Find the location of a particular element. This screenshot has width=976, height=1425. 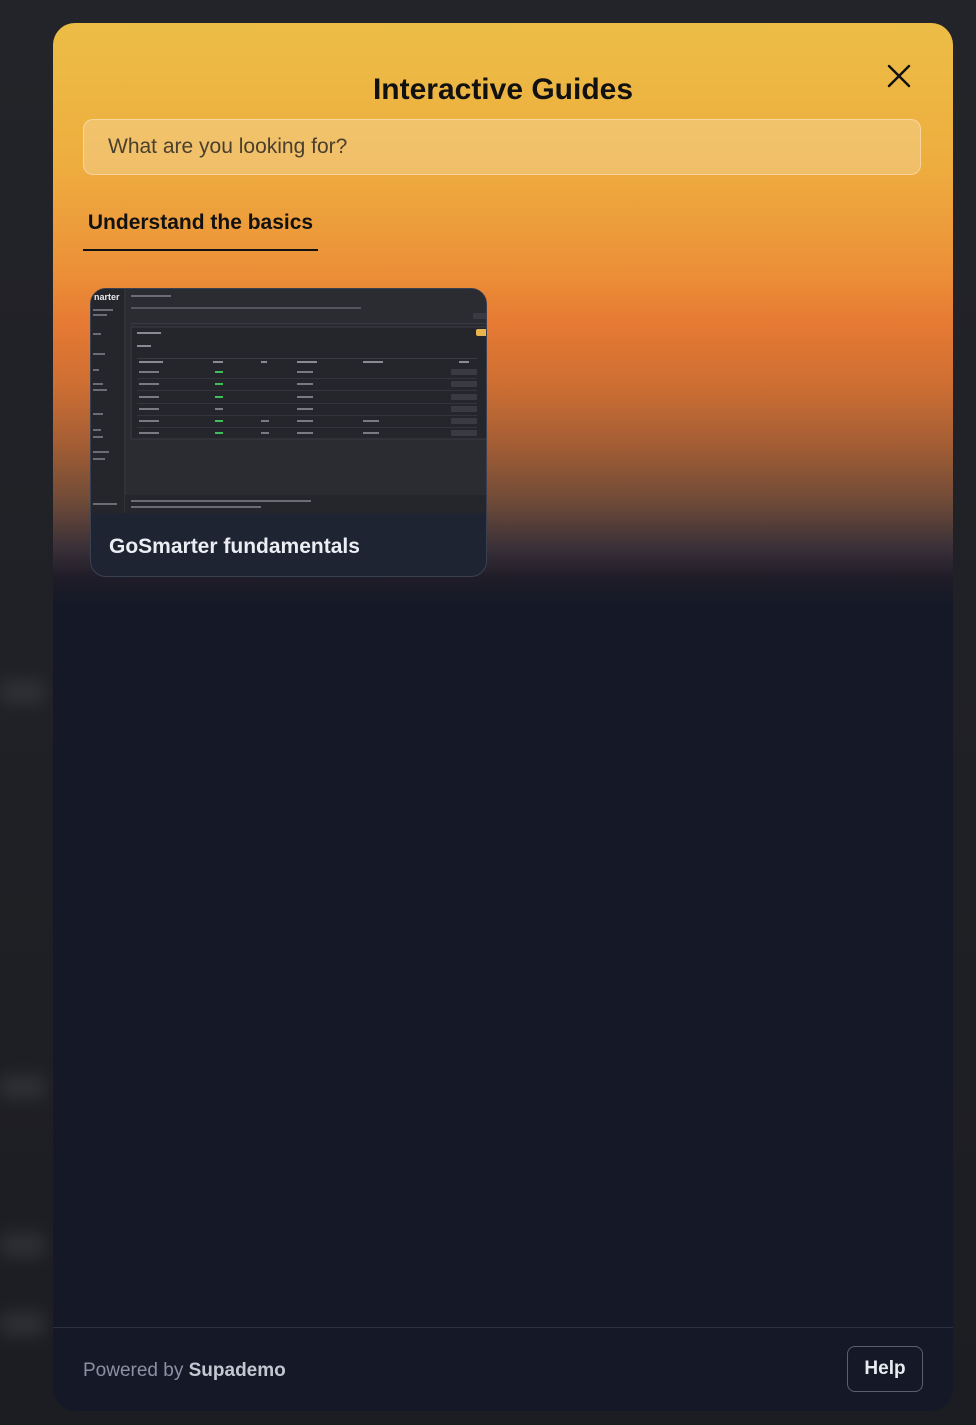

powered-by-prefix: Powered by is located at coordinates (133, 1370).